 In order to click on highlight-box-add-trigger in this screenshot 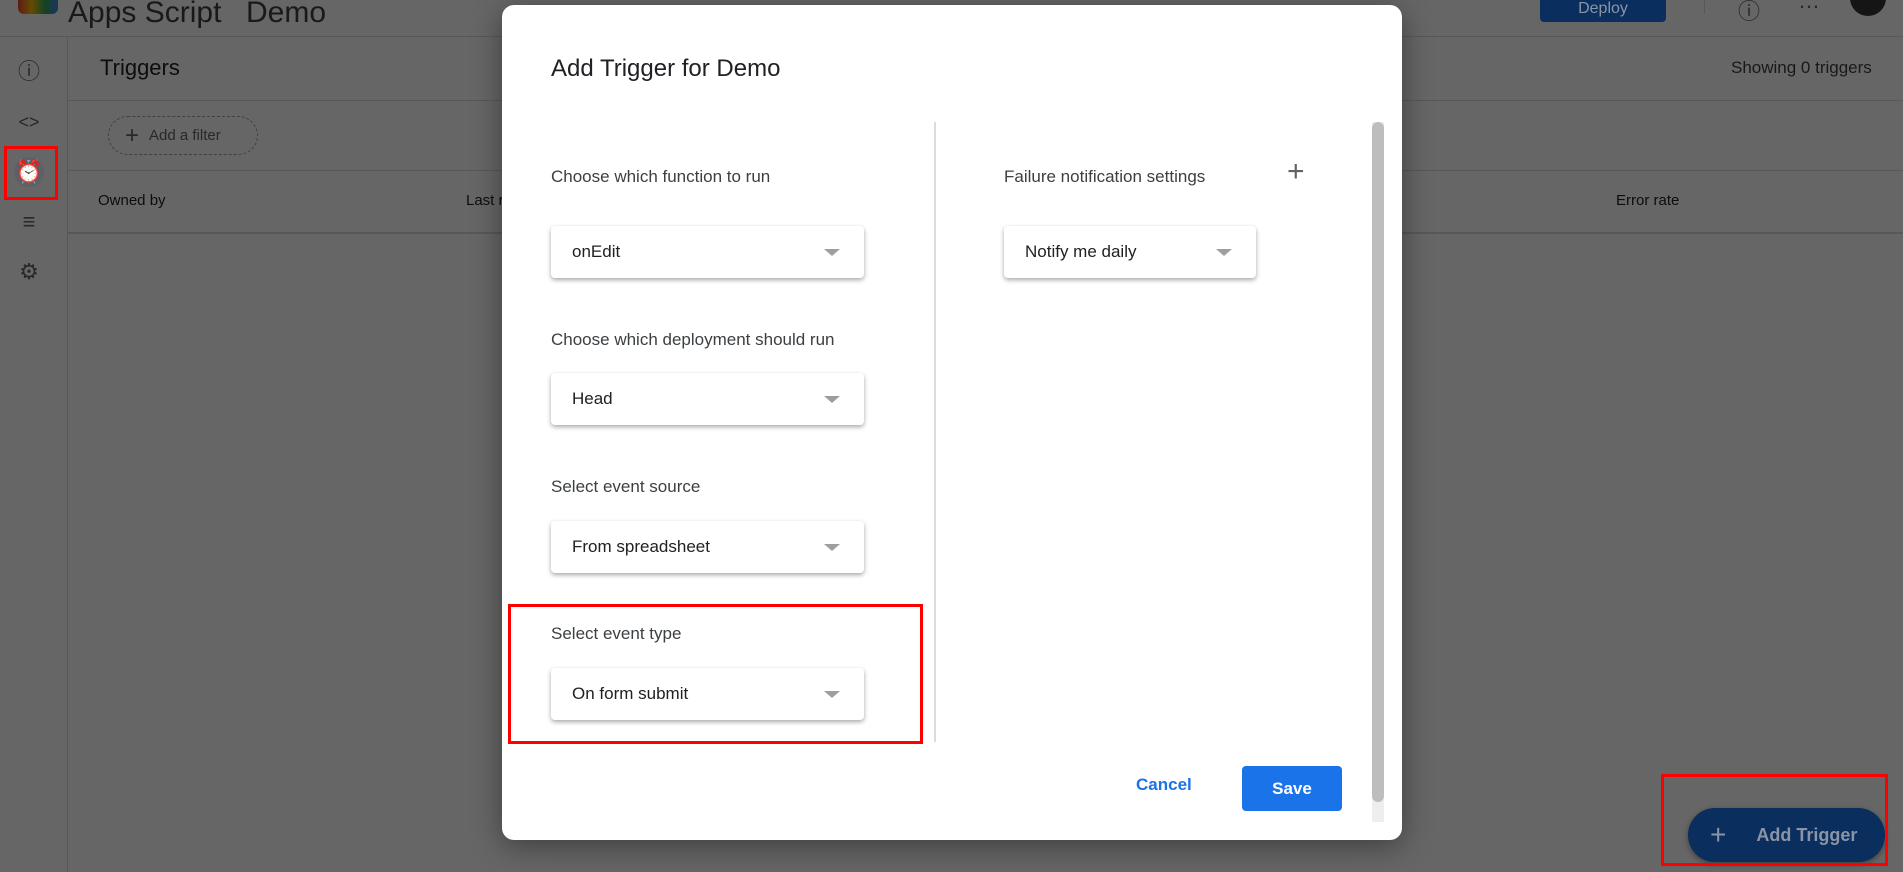, I will do `click(1774, 820)`.